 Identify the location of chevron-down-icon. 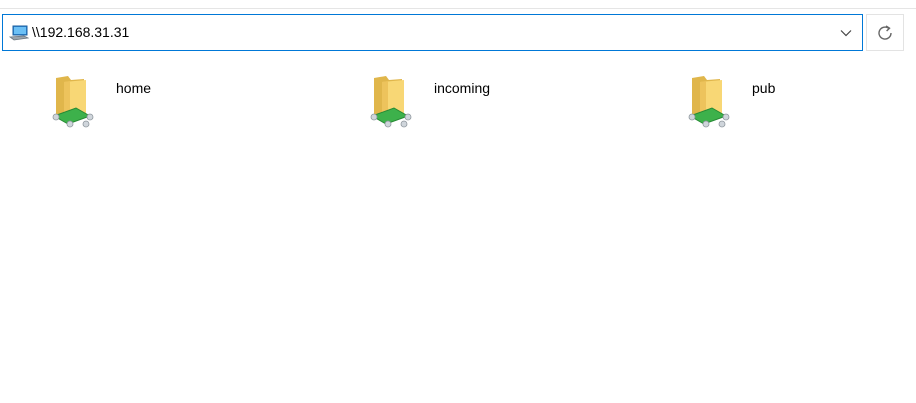
(846, 32).